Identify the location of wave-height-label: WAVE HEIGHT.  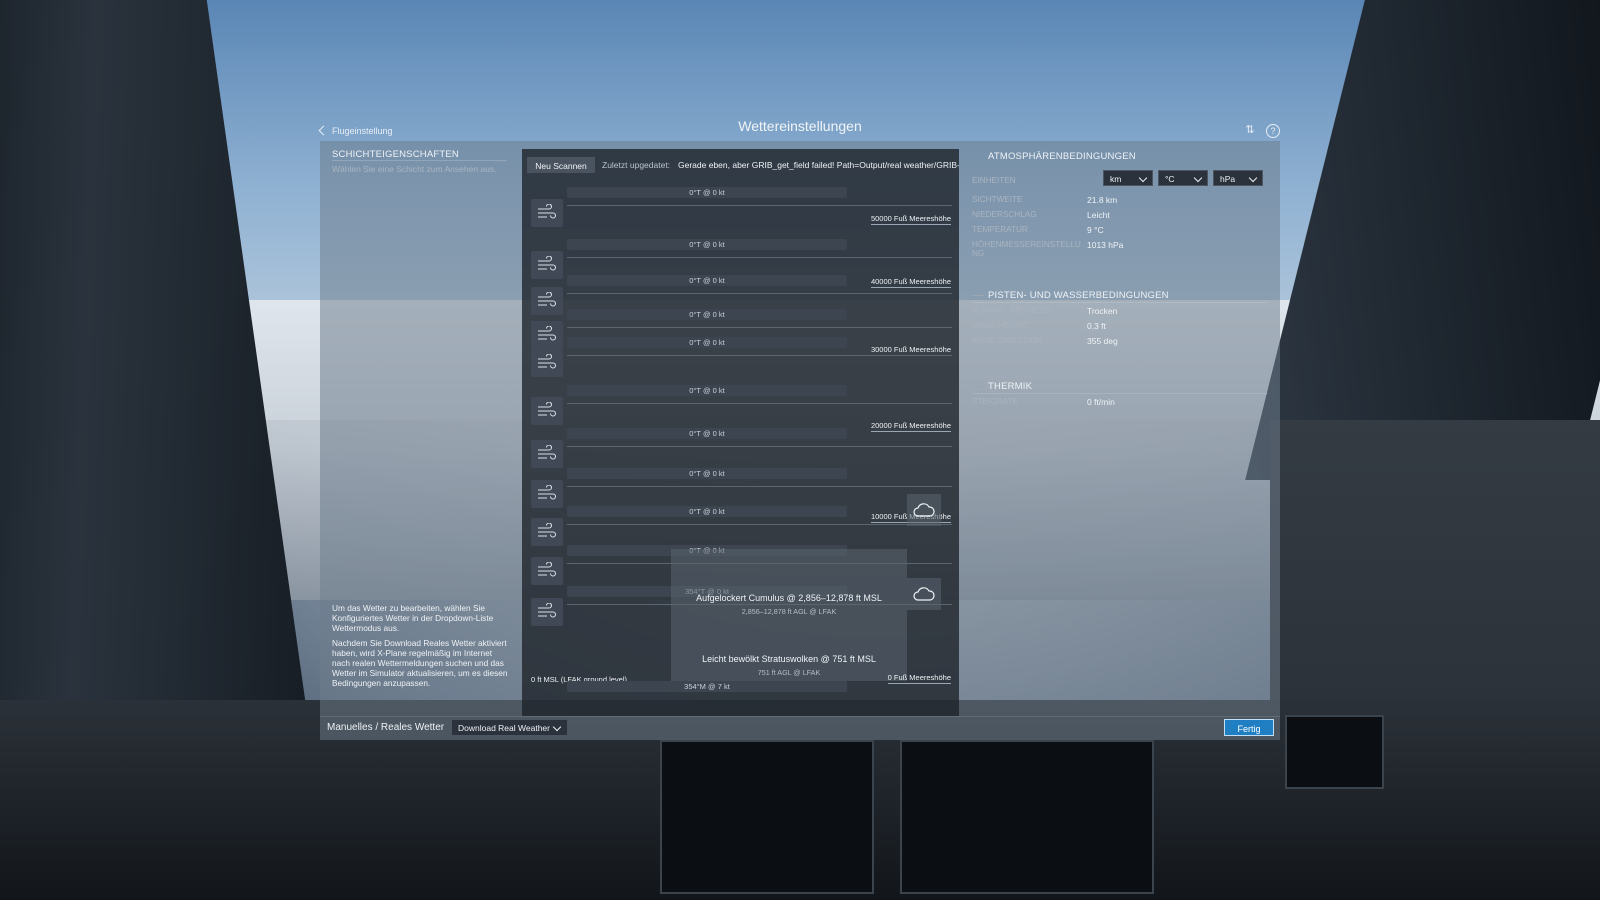
(1000, 325).